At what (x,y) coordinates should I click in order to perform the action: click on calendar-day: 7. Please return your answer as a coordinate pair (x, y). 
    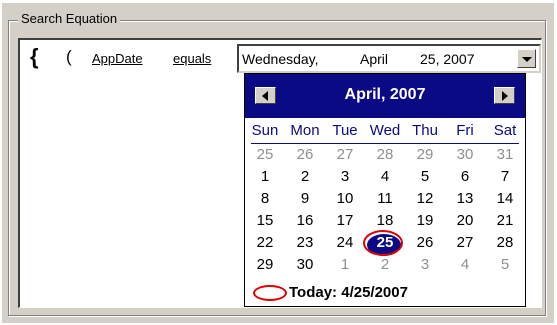
    Looking at the image, I should click on (505, 179).